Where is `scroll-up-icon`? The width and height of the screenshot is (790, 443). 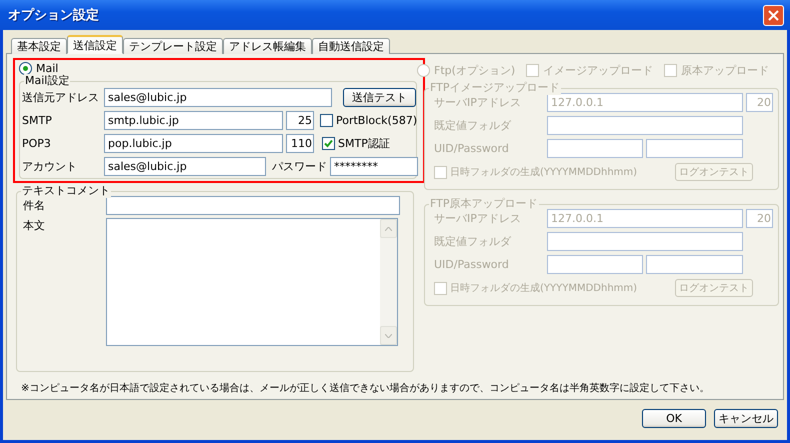
scroll-up-icon is located at coordinates (388, 228).